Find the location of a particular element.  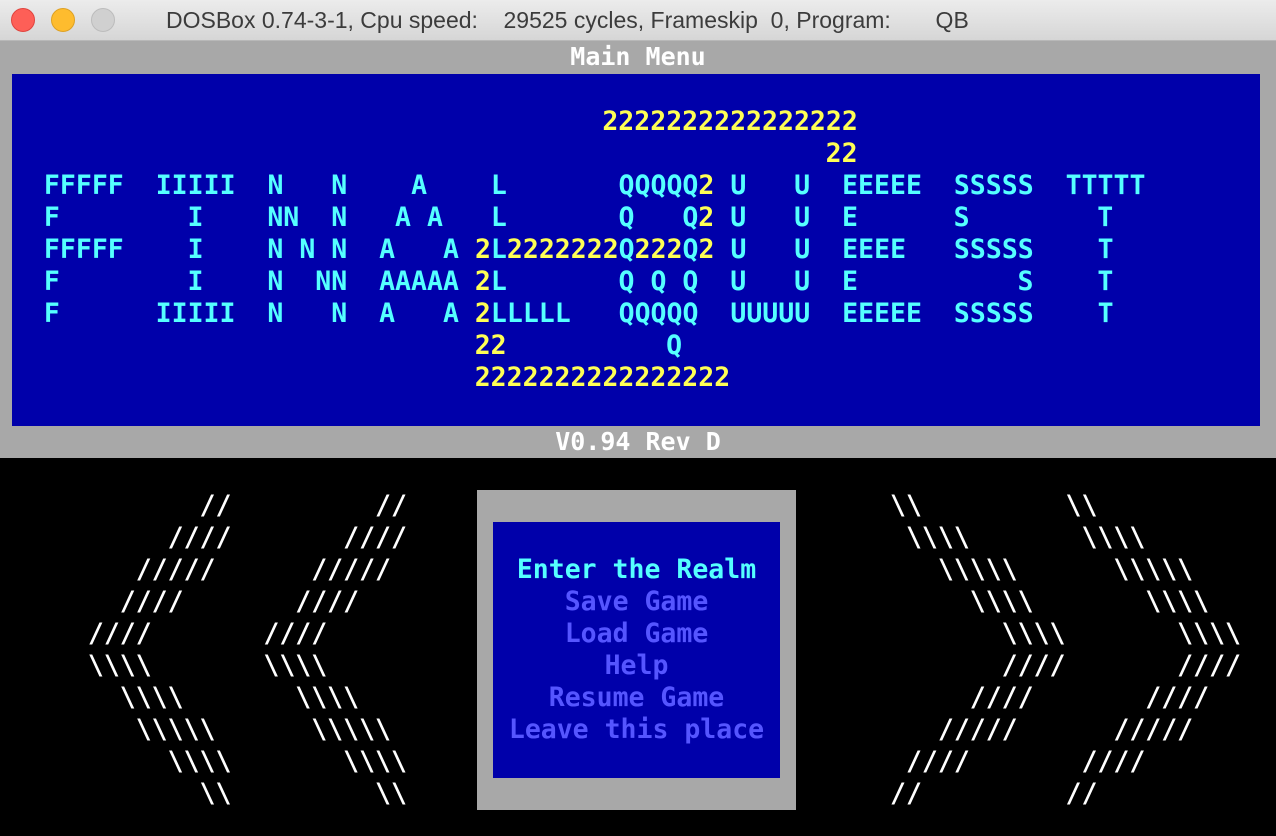

left-chevron-line: ///// ///// is located at coordinates (215, 569).